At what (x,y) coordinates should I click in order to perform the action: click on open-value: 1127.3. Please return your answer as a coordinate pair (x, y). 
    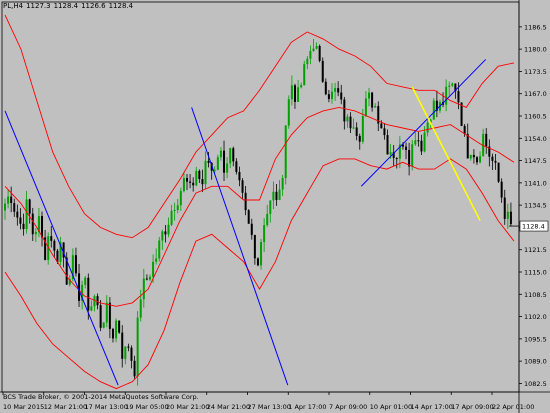
    Looking at the image, I should click on (38, 6).